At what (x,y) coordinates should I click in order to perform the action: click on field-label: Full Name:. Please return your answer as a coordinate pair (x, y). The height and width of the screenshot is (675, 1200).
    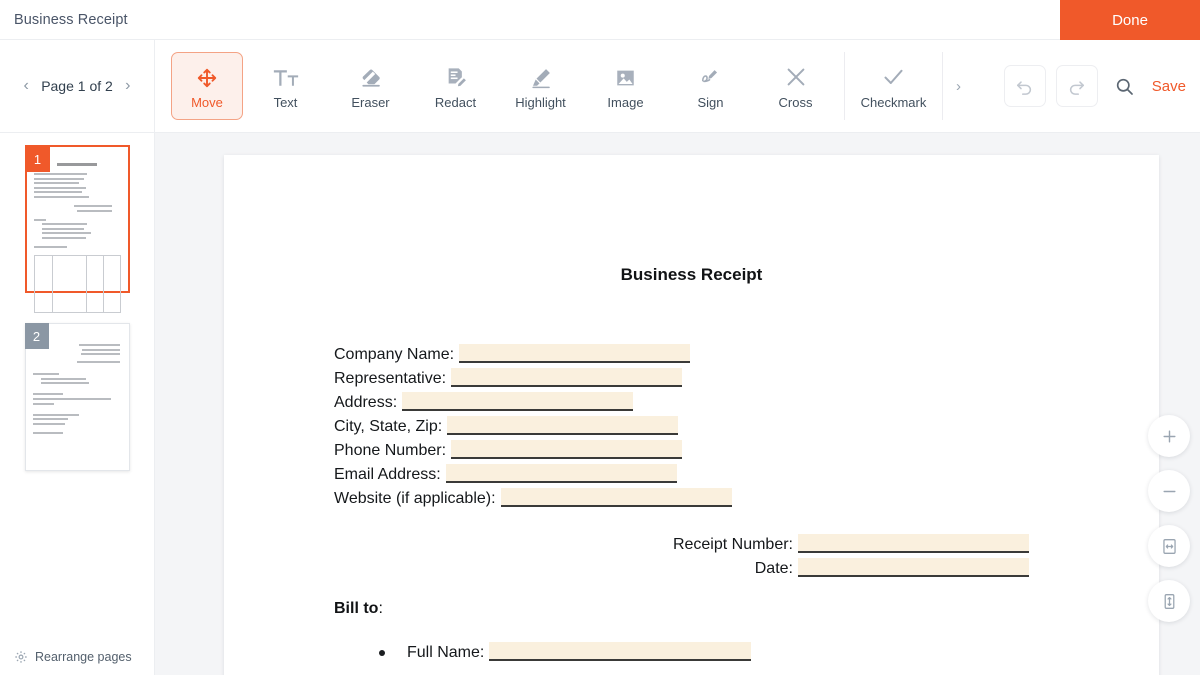
    Looking at the image, I should click on (446, 652).